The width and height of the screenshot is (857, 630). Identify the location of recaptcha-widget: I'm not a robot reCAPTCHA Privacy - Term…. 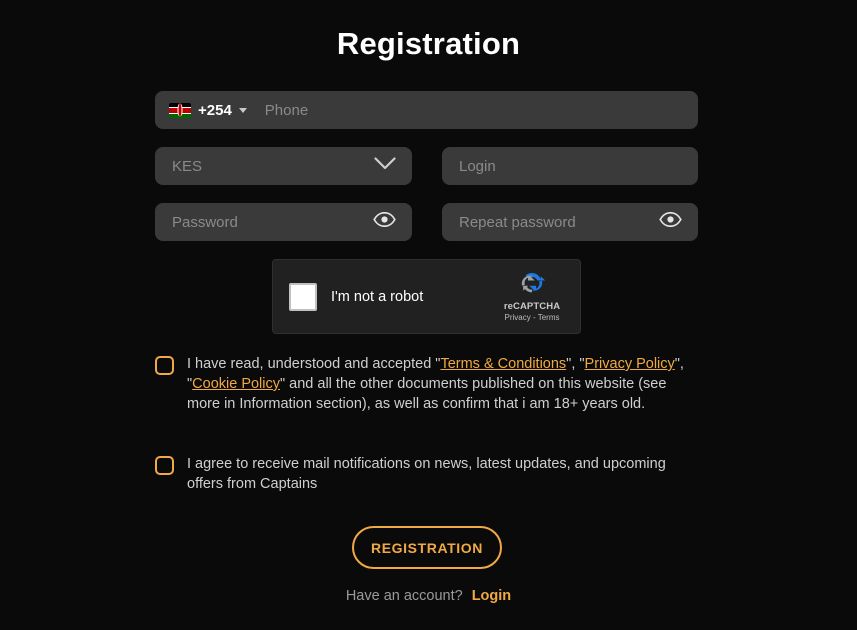
(426, 296).